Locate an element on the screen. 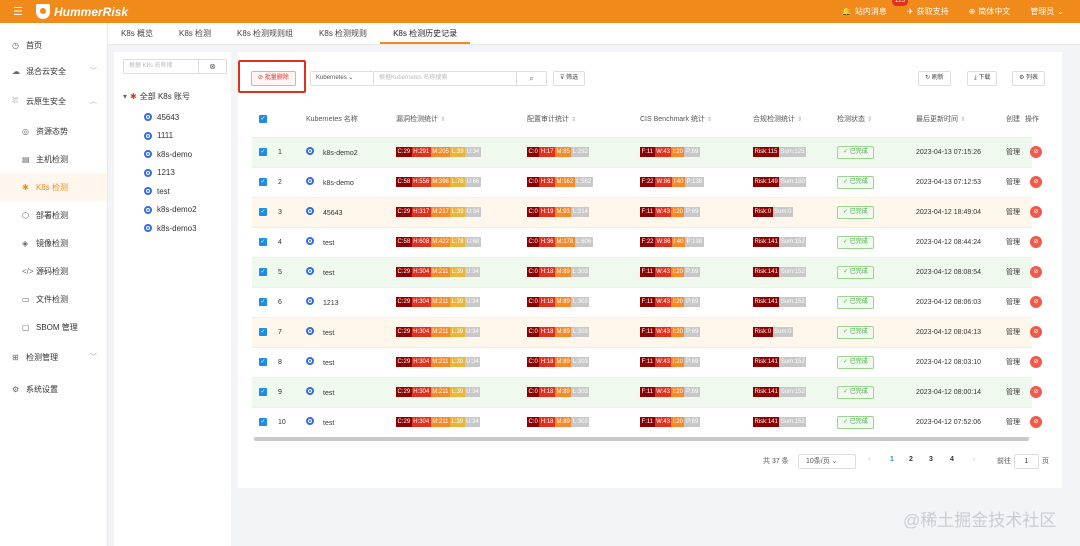  horizontal-scrollbar is located at coordinates (641, 439).